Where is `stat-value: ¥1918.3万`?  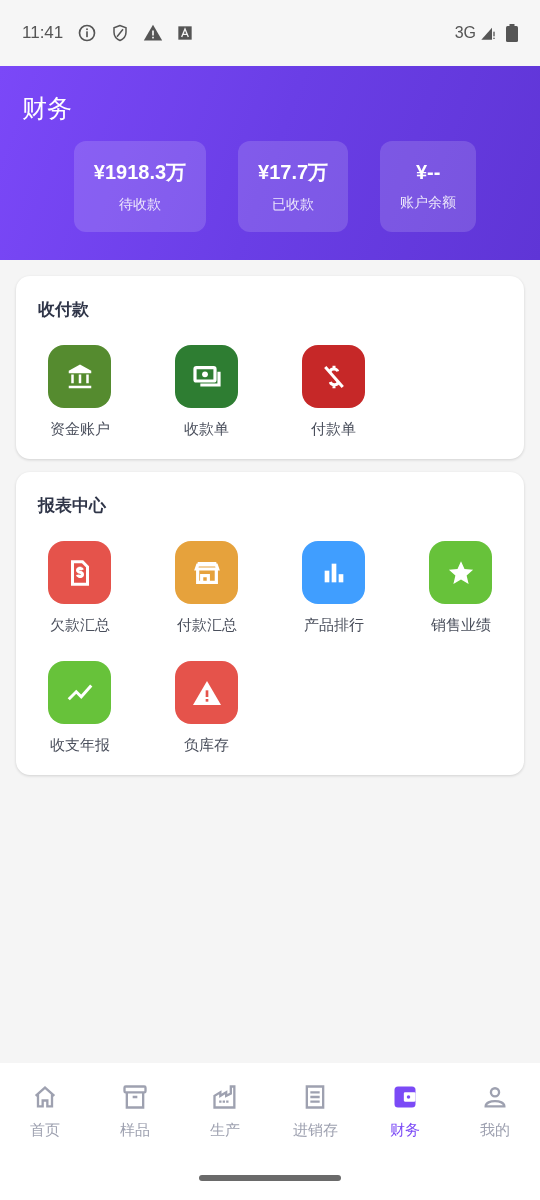 stat-value: ¥1918.3万 is located at coordinates (140, 172).